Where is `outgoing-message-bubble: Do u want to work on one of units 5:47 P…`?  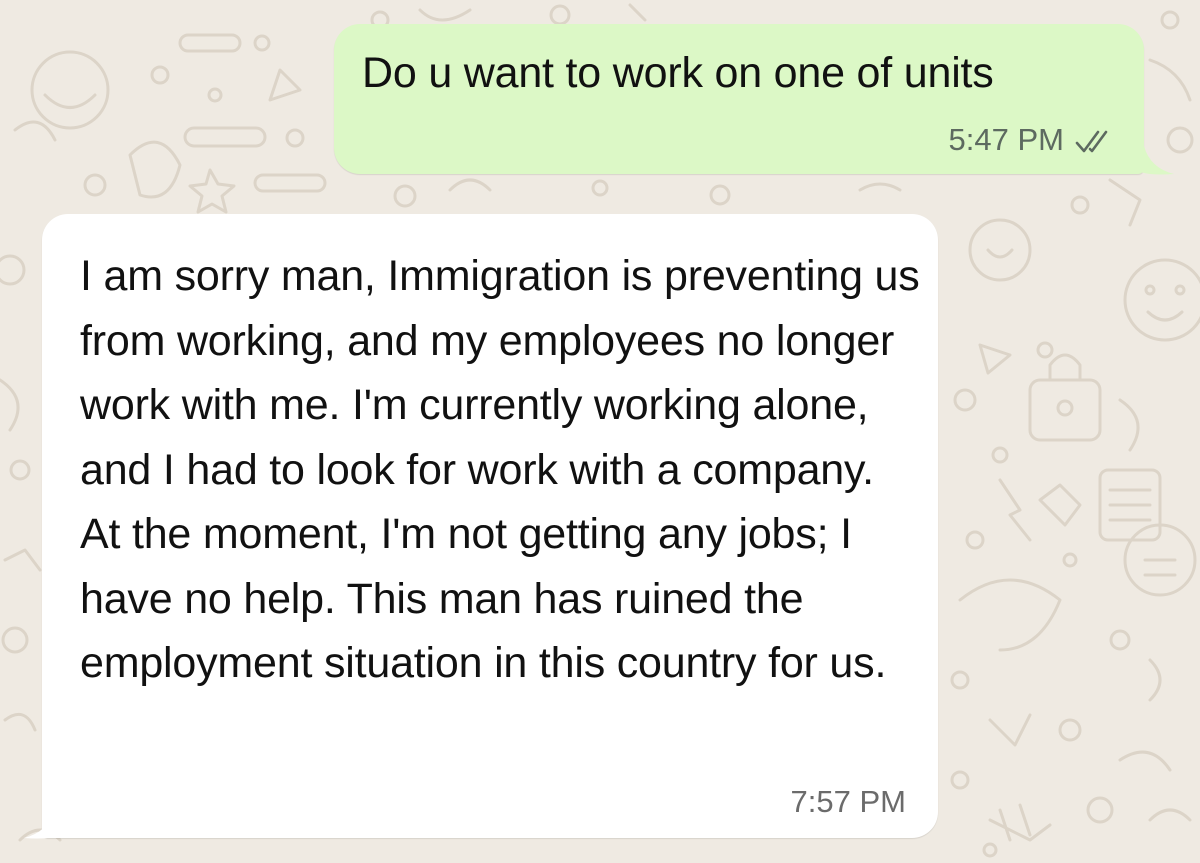 outgoing-message-bubble: Do u want to work on one of units 5:47 P… is located at coordinates (739, 99).